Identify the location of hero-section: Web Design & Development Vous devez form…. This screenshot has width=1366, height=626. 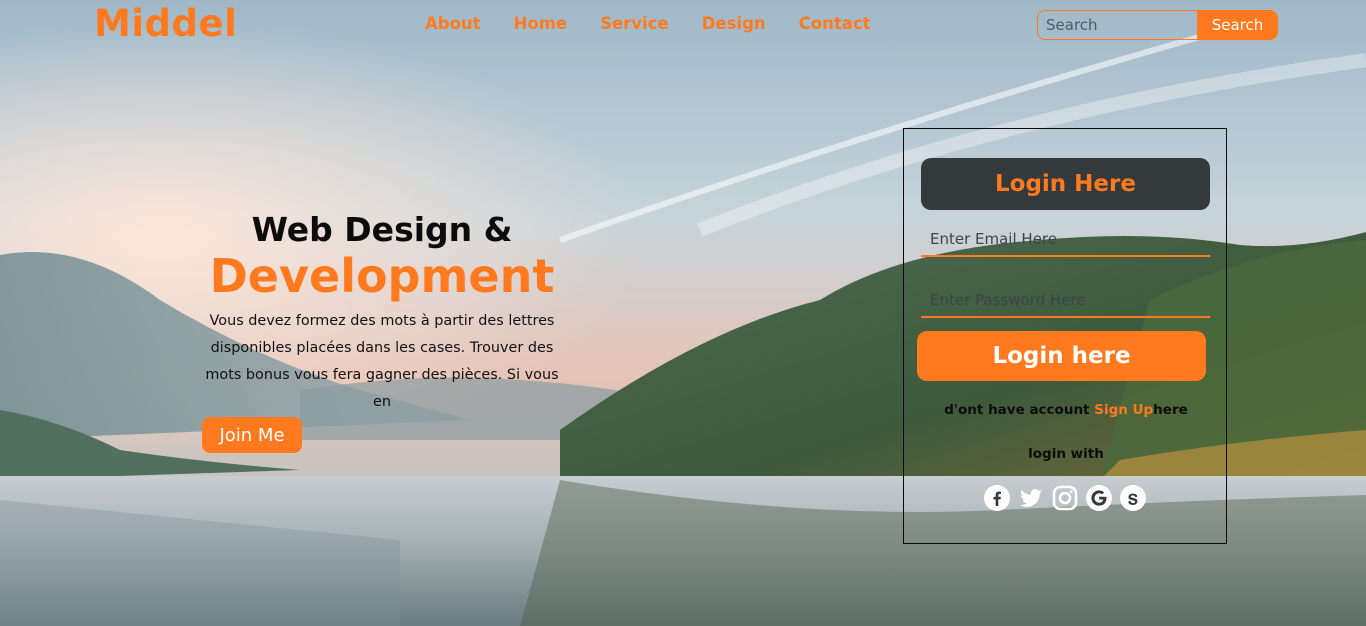
(382, 312).